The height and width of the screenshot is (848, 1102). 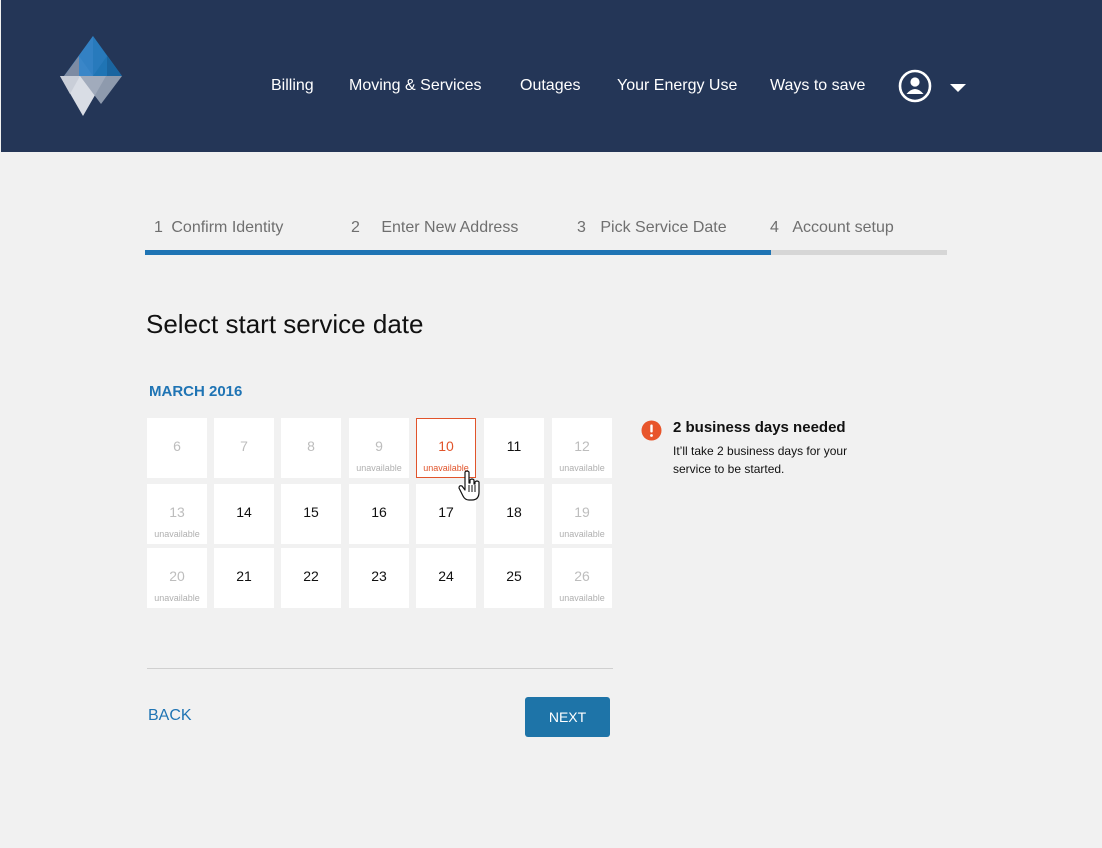 I want to click on calendar-day-number: 13, so click(x=177, y=512).